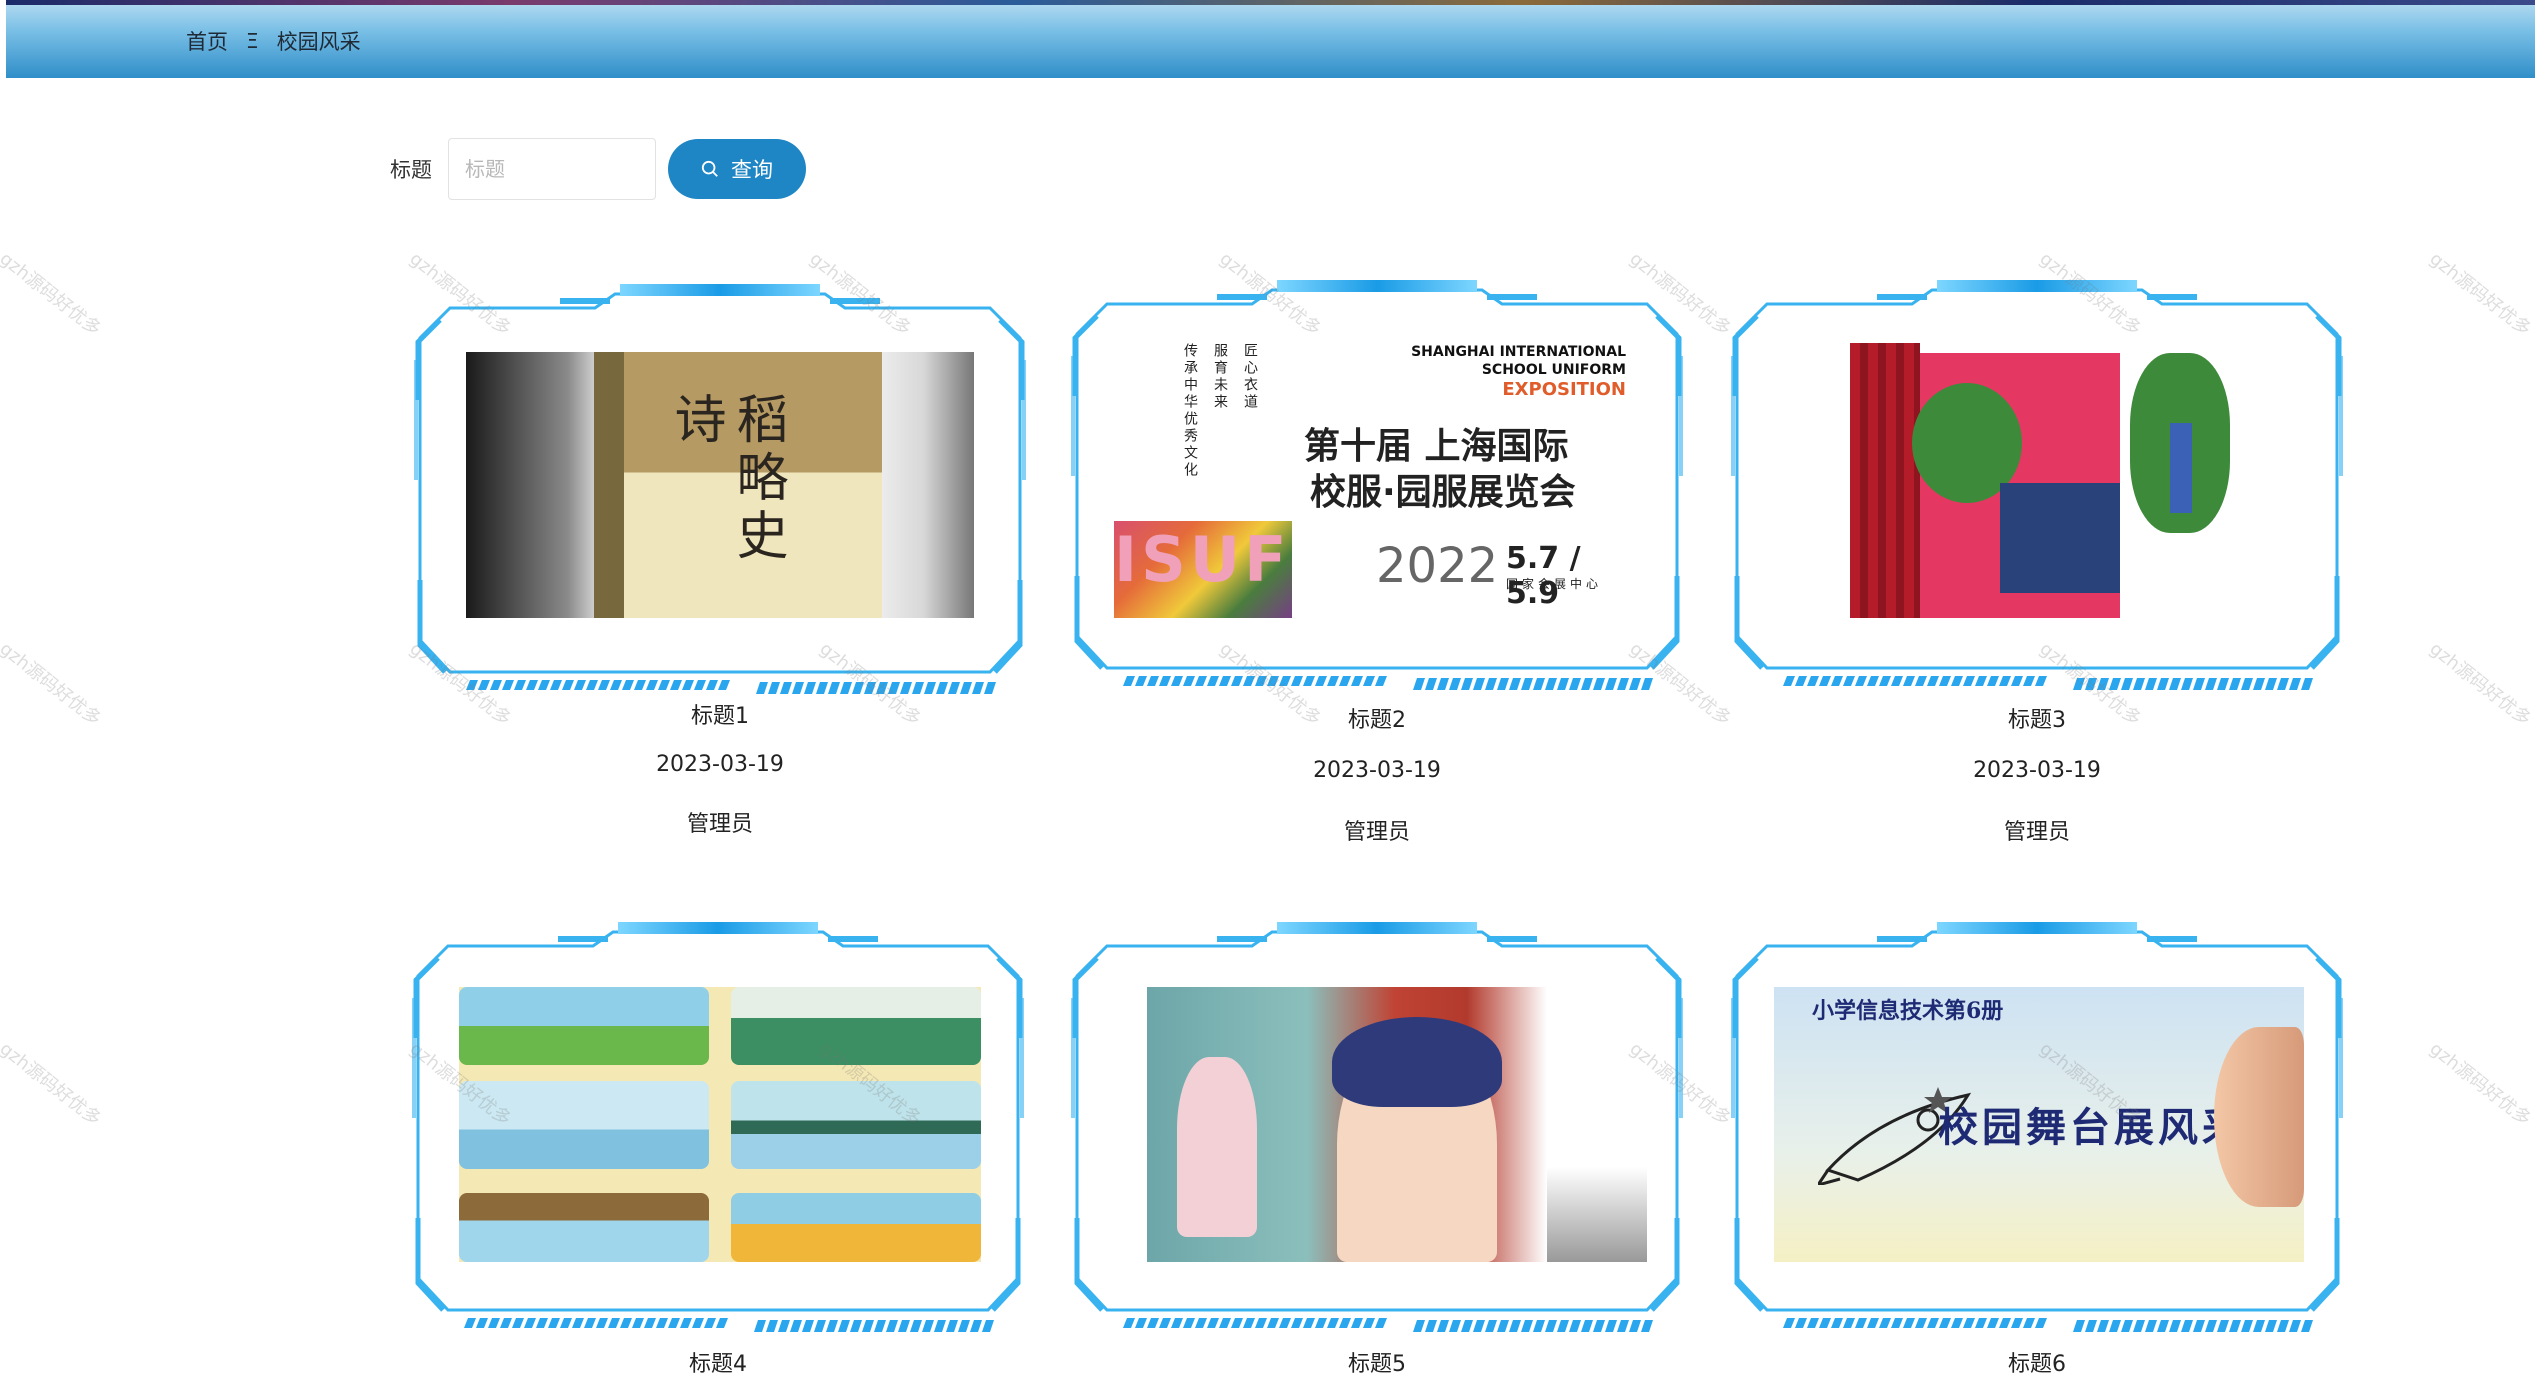 The height and width of the screenshot is (1378, 2535). I want to click on poster-vertical-text: 匠心衣道, so click(1250, 377).